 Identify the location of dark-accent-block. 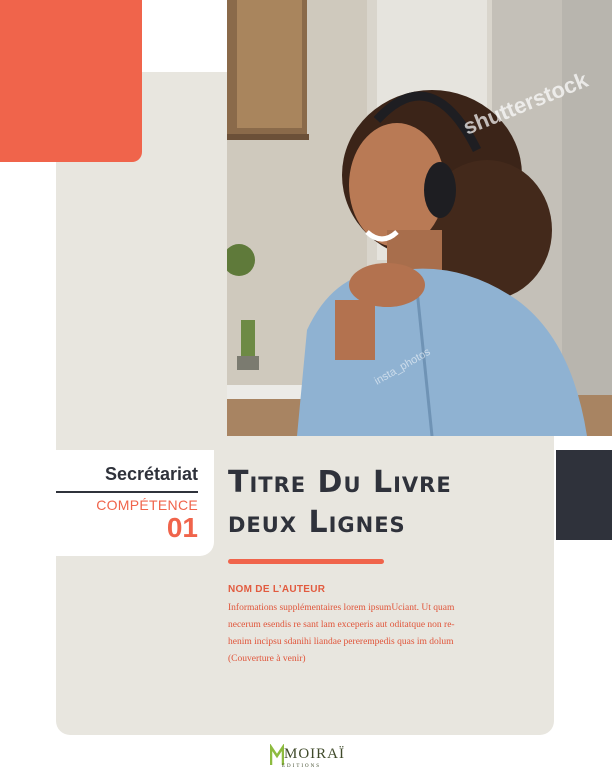
(584, 495).